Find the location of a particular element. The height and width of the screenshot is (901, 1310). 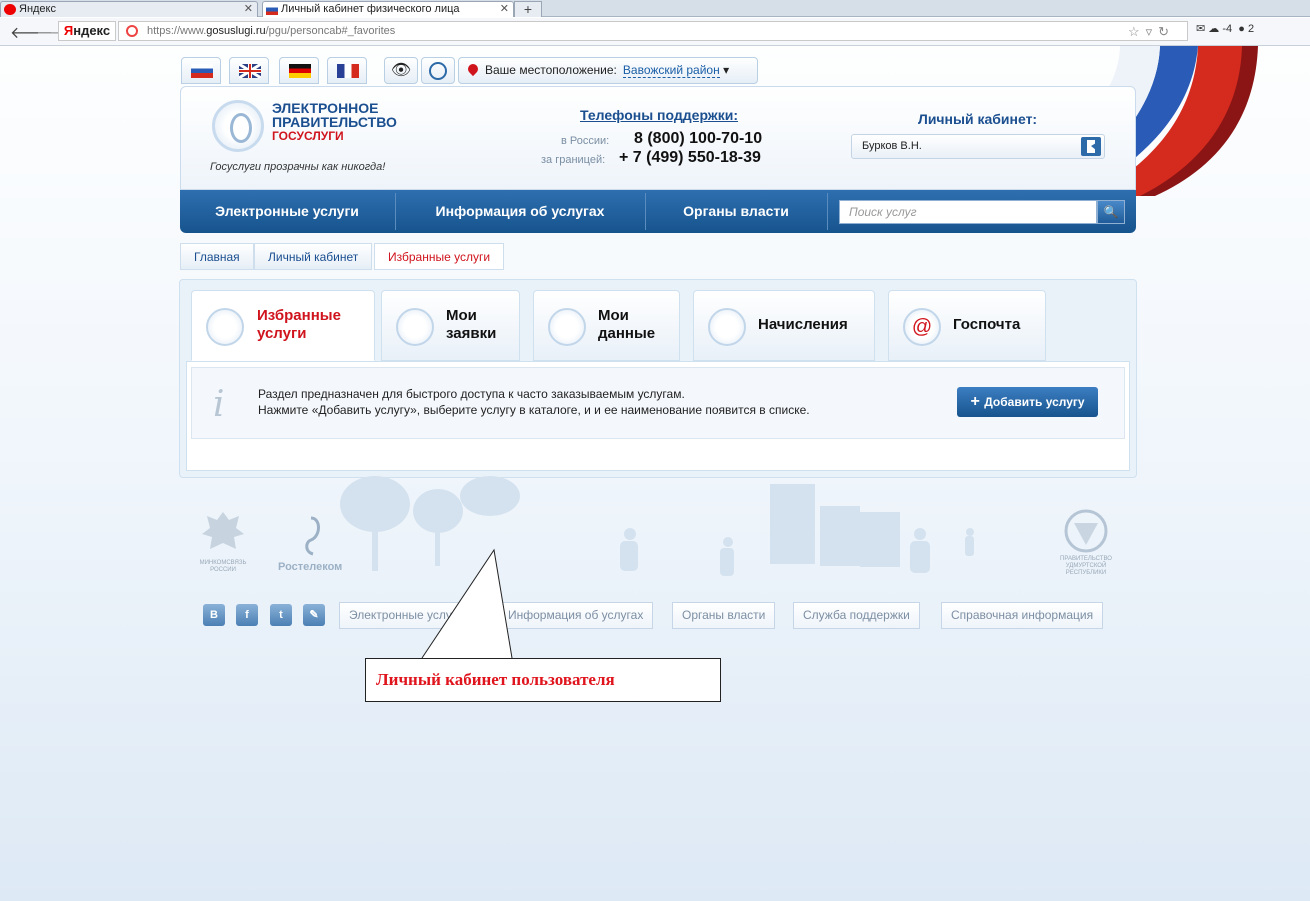

tab-cabinet: Личный кабинет физического лица ✕ is located at coordinates (388, 9).